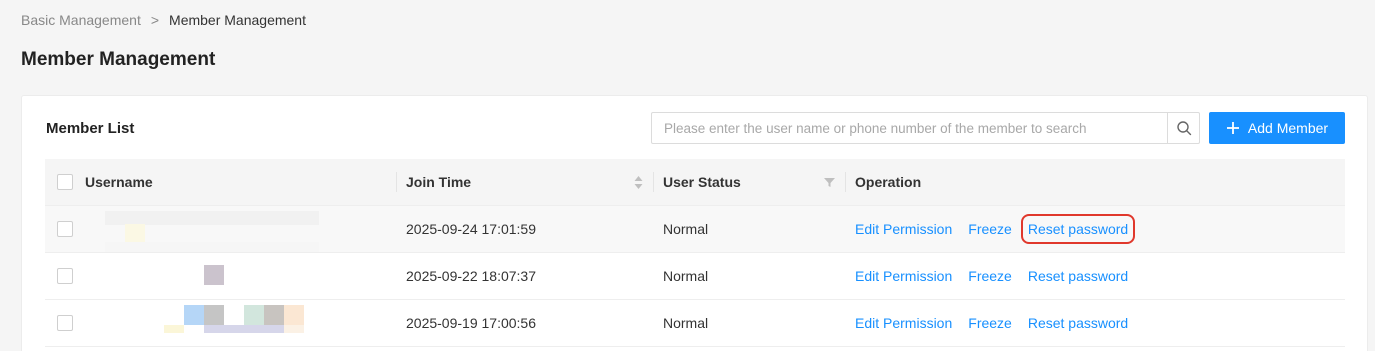  Describe the element at coordinates (471, 276) in the screenshot. I see `join-time-text: 2025-09-22 18:07:37` at that location.